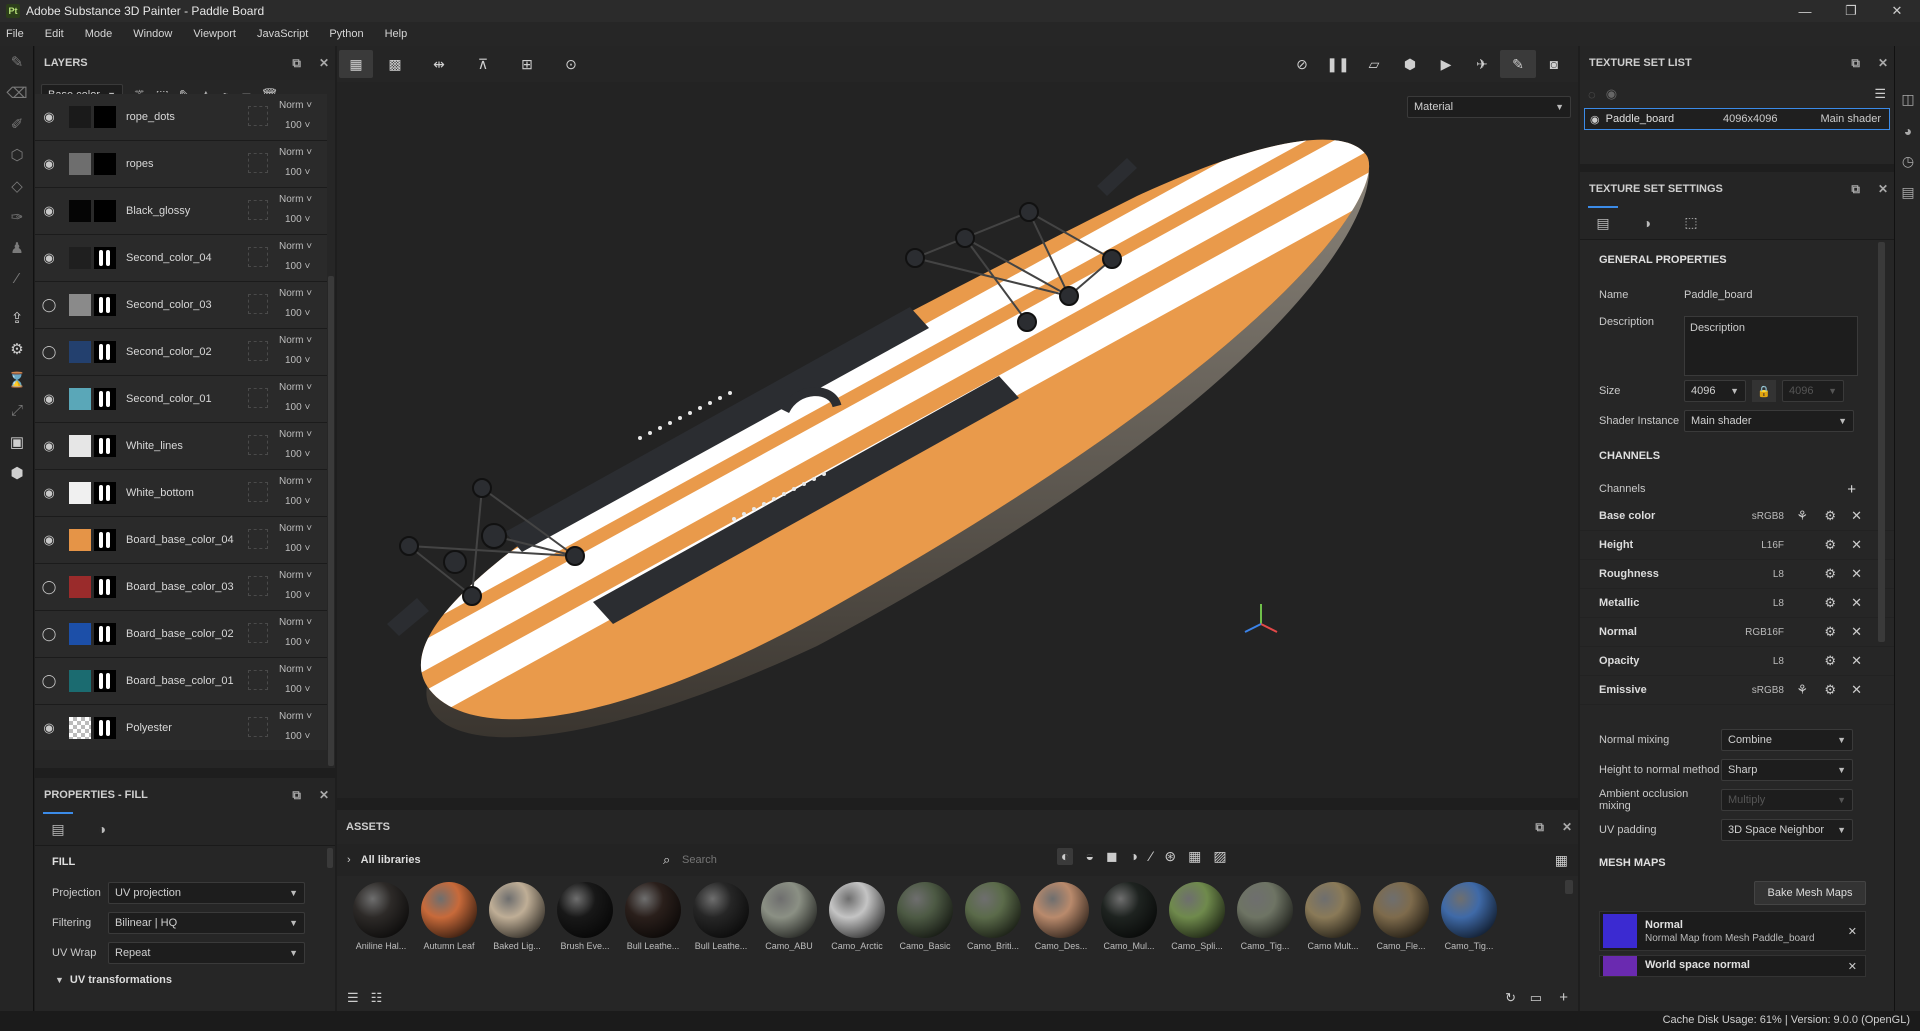  What do you see at coordinates (1569, 887) in the screenshot?
I see `assets-scrollbar` at bounding box center [1569, 887].